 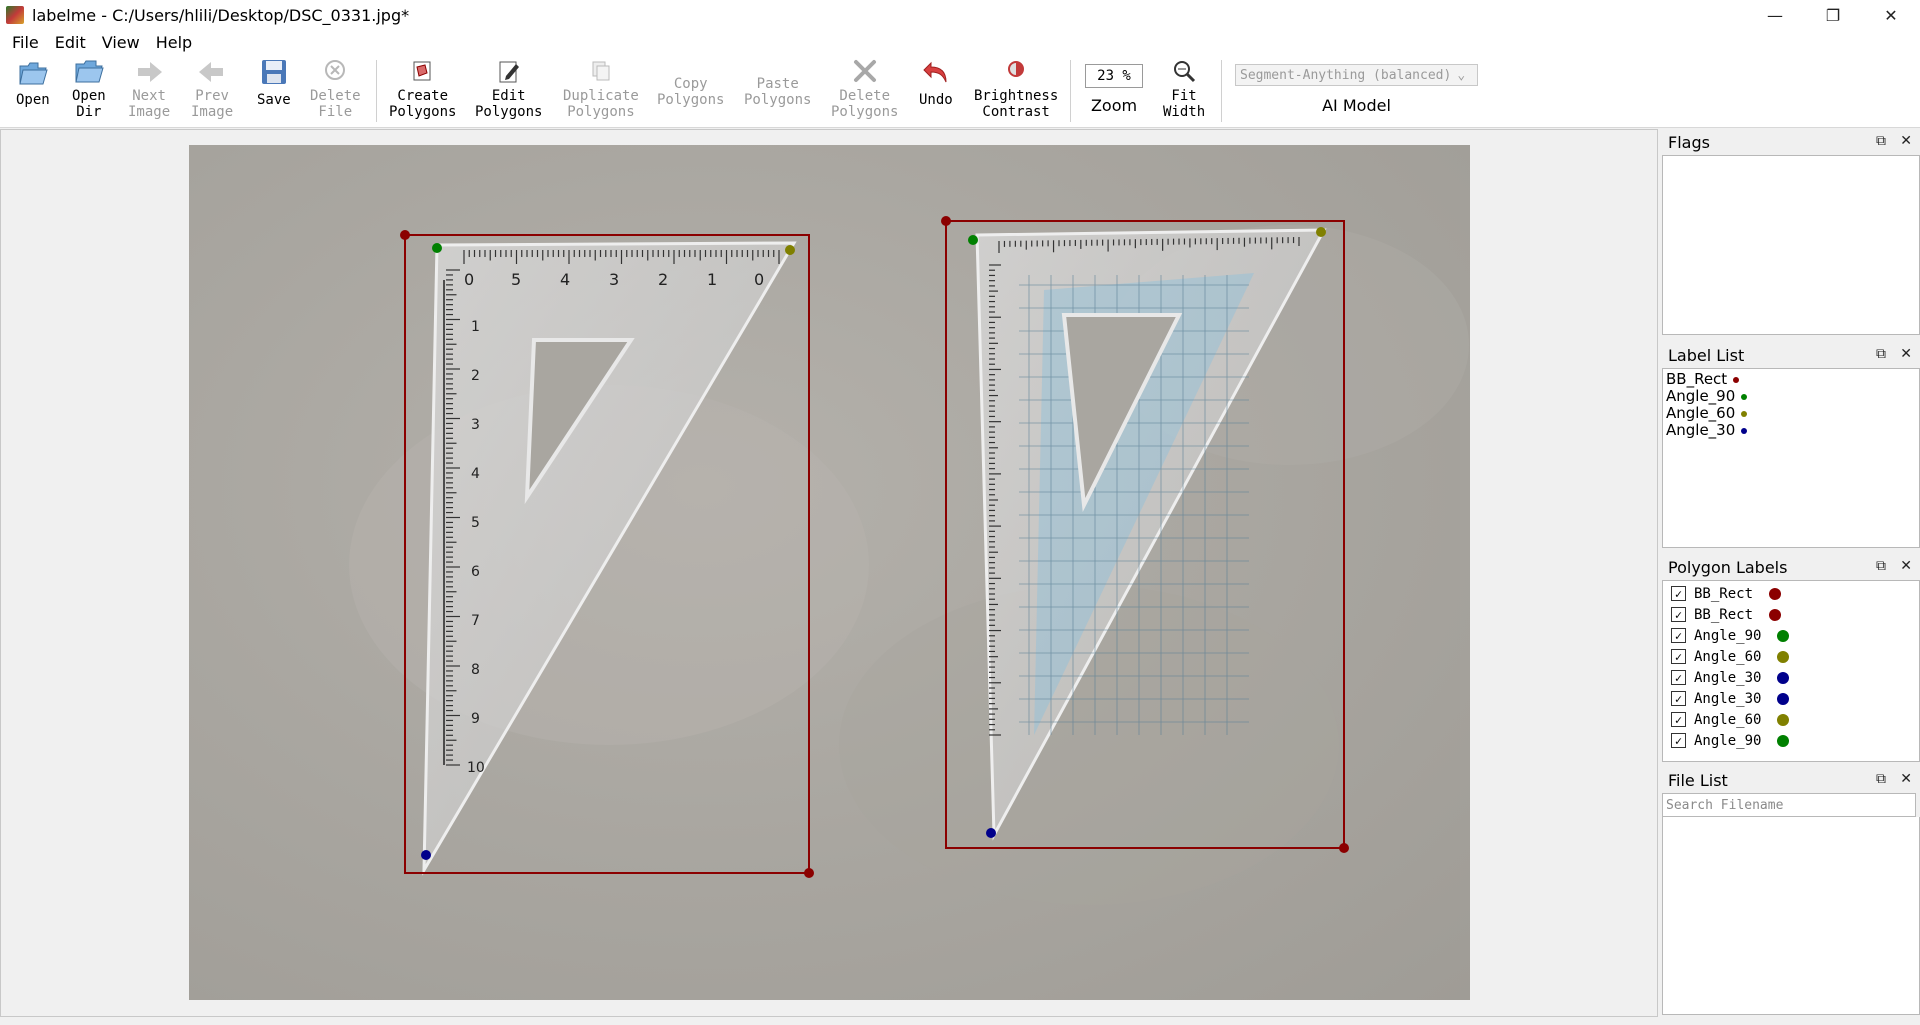 What do you see at coordinates (1789, 805) in the screenshot?
I see `search-filename-input` at bounding box center [1789, 805].